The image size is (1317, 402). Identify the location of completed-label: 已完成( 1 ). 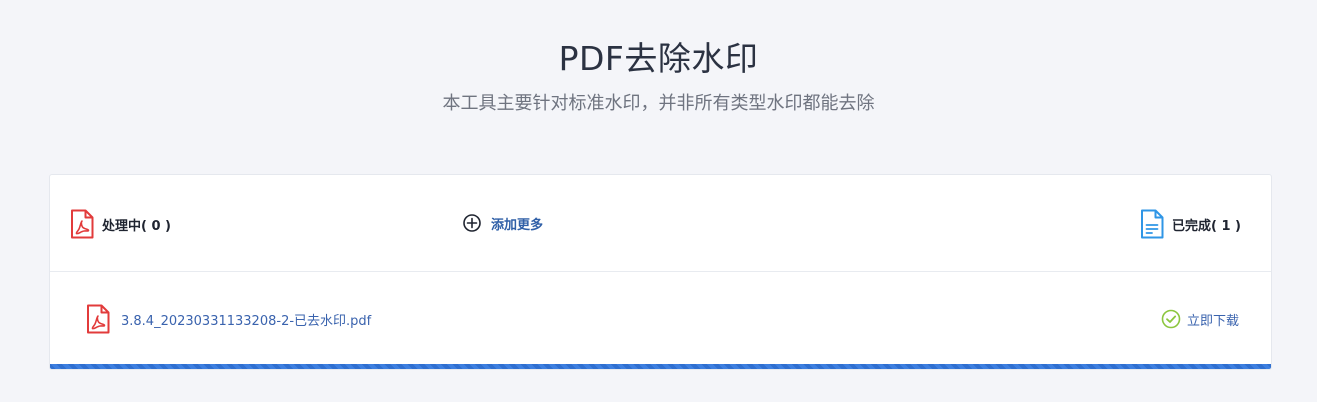
(1206, 226).